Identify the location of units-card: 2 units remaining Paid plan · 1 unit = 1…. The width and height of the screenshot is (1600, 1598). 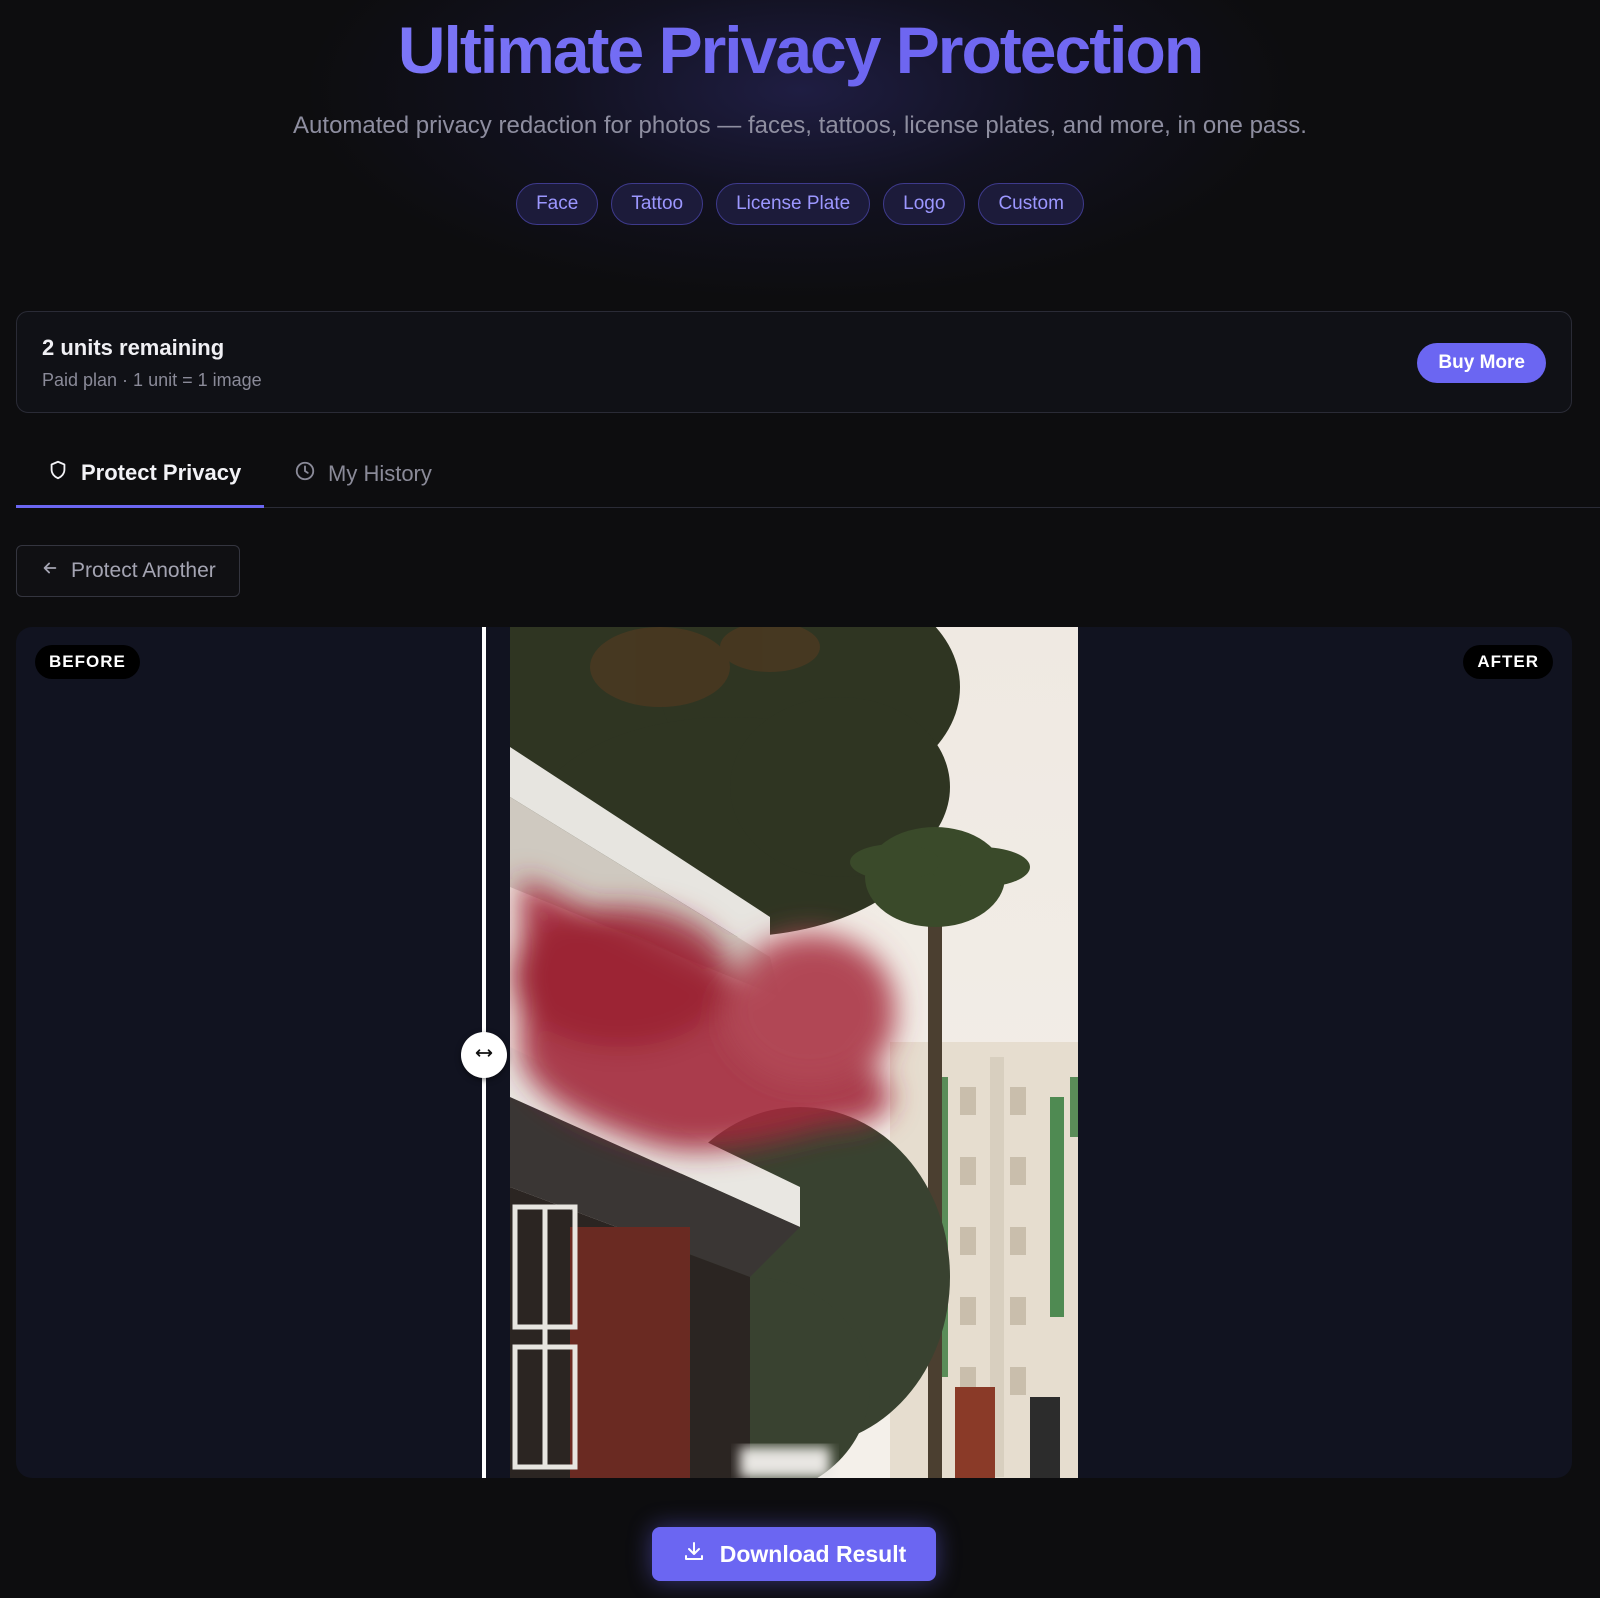
(794, 362).